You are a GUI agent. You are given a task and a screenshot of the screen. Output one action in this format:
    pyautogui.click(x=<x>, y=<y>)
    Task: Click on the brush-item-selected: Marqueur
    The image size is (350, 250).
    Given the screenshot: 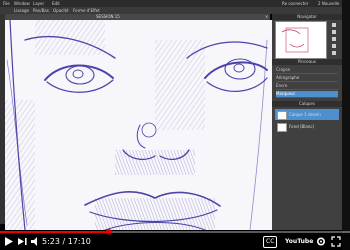 What is the action you would take?
    pyautogui.click(x=307, y=94)
    